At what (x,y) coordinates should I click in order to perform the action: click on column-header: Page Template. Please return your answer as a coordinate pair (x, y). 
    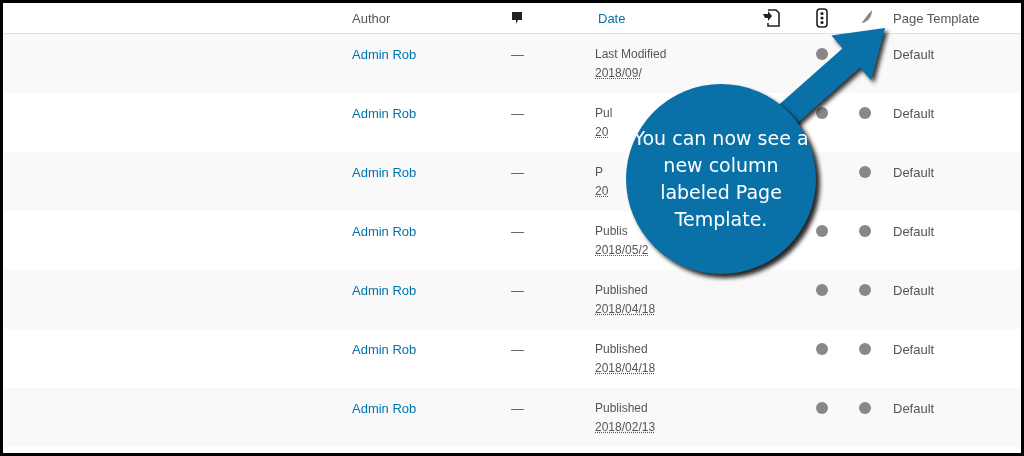
    Looking at the image, I should click on (936, 18).